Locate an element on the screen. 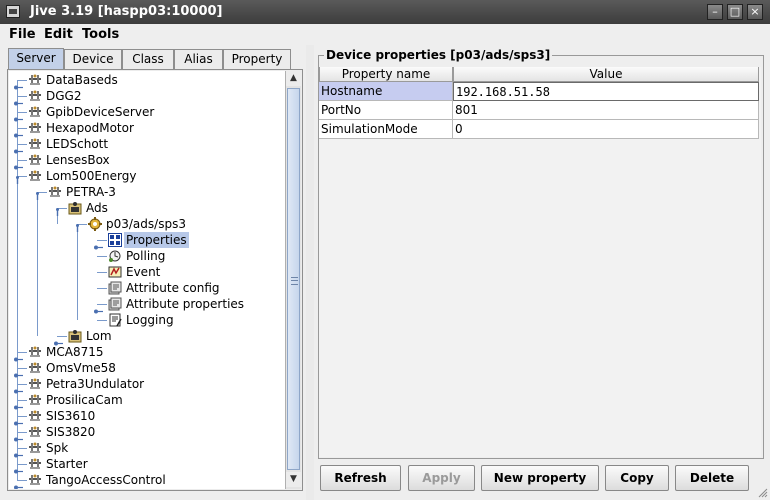  tree-item: LensesBox is located at coordinates (147, 161).